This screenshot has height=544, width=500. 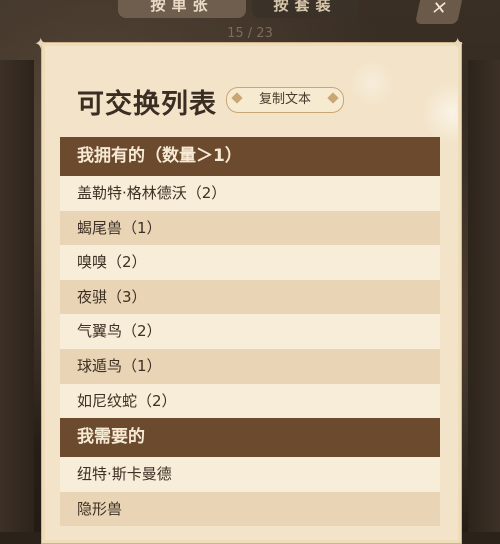 I want to click on list-item: 球遁鸟（1）, so click(x=250, y=366).